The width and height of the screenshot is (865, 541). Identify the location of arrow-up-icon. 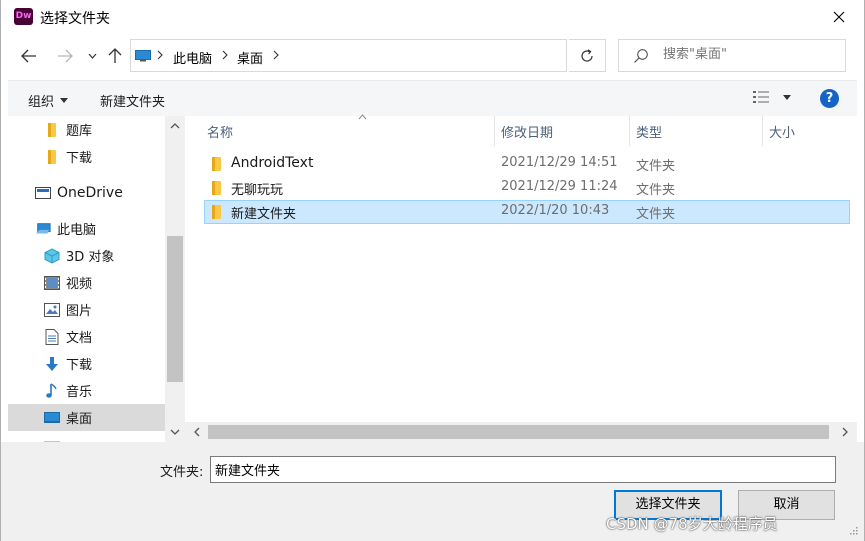
(115, 55).